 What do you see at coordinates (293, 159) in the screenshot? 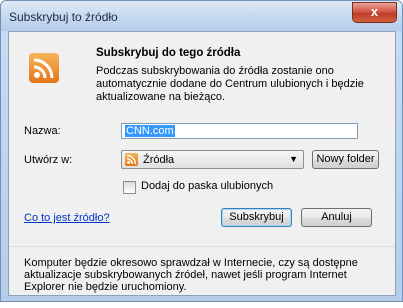
I see `chevron-down-icon: ▼` at bounding box center [293, 159].